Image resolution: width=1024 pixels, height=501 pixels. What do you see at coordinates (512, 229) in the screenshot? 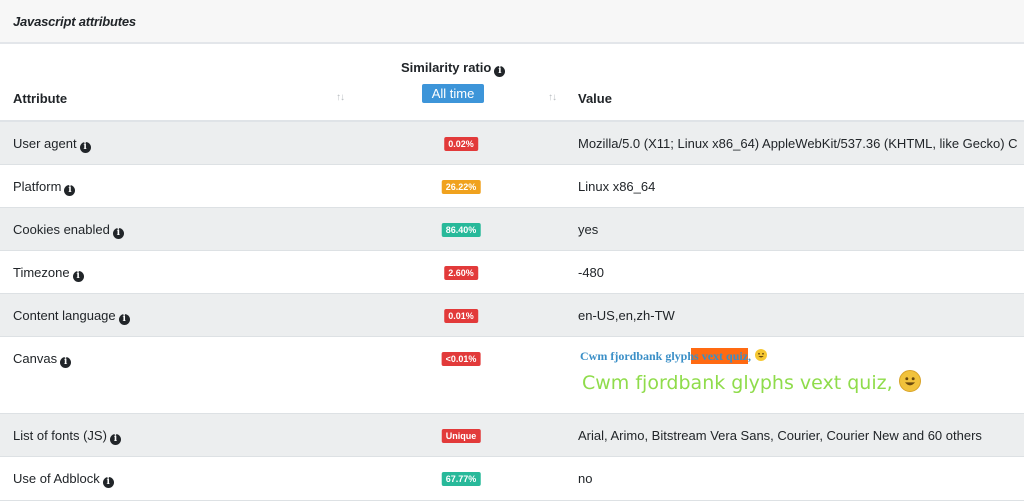
I see `table-row: Cookies enabled i 86.40% yes` at bounding box center [512, 229].